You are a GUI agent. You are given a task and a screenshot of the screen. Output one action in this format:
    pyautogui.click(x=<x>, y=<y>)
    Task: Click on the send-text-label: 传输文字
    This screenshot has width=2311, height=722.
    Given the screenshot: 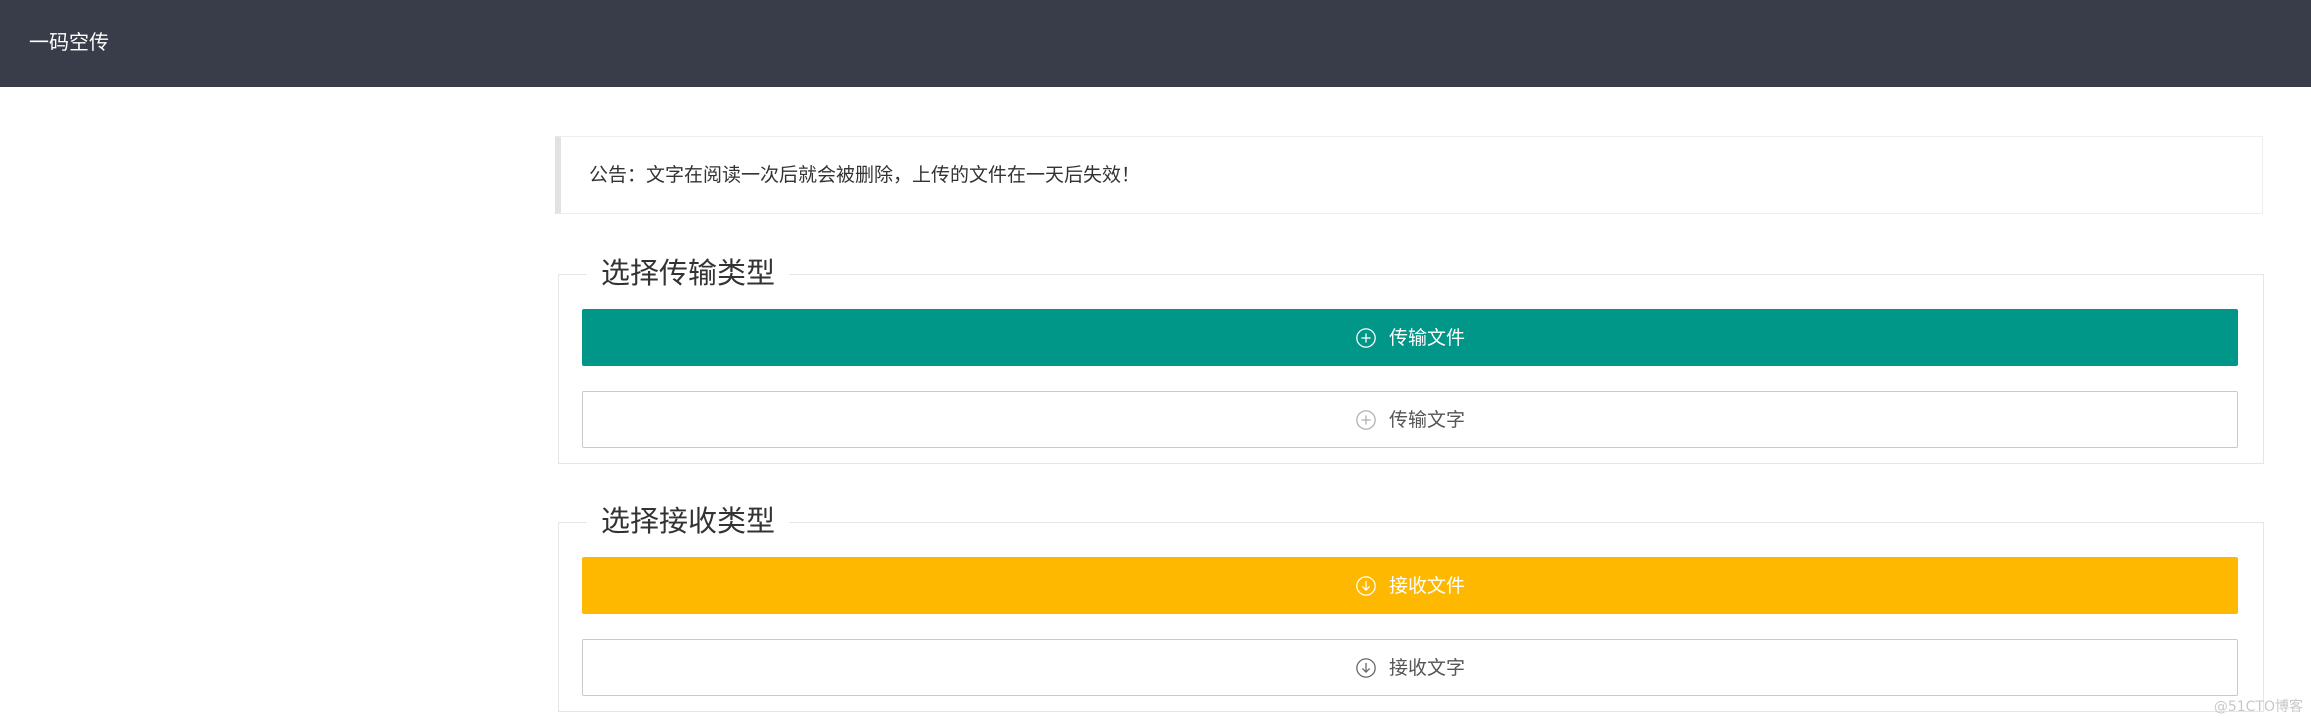 What is the action you would take?
    pyautogui.click(x=1426, y=419)
    